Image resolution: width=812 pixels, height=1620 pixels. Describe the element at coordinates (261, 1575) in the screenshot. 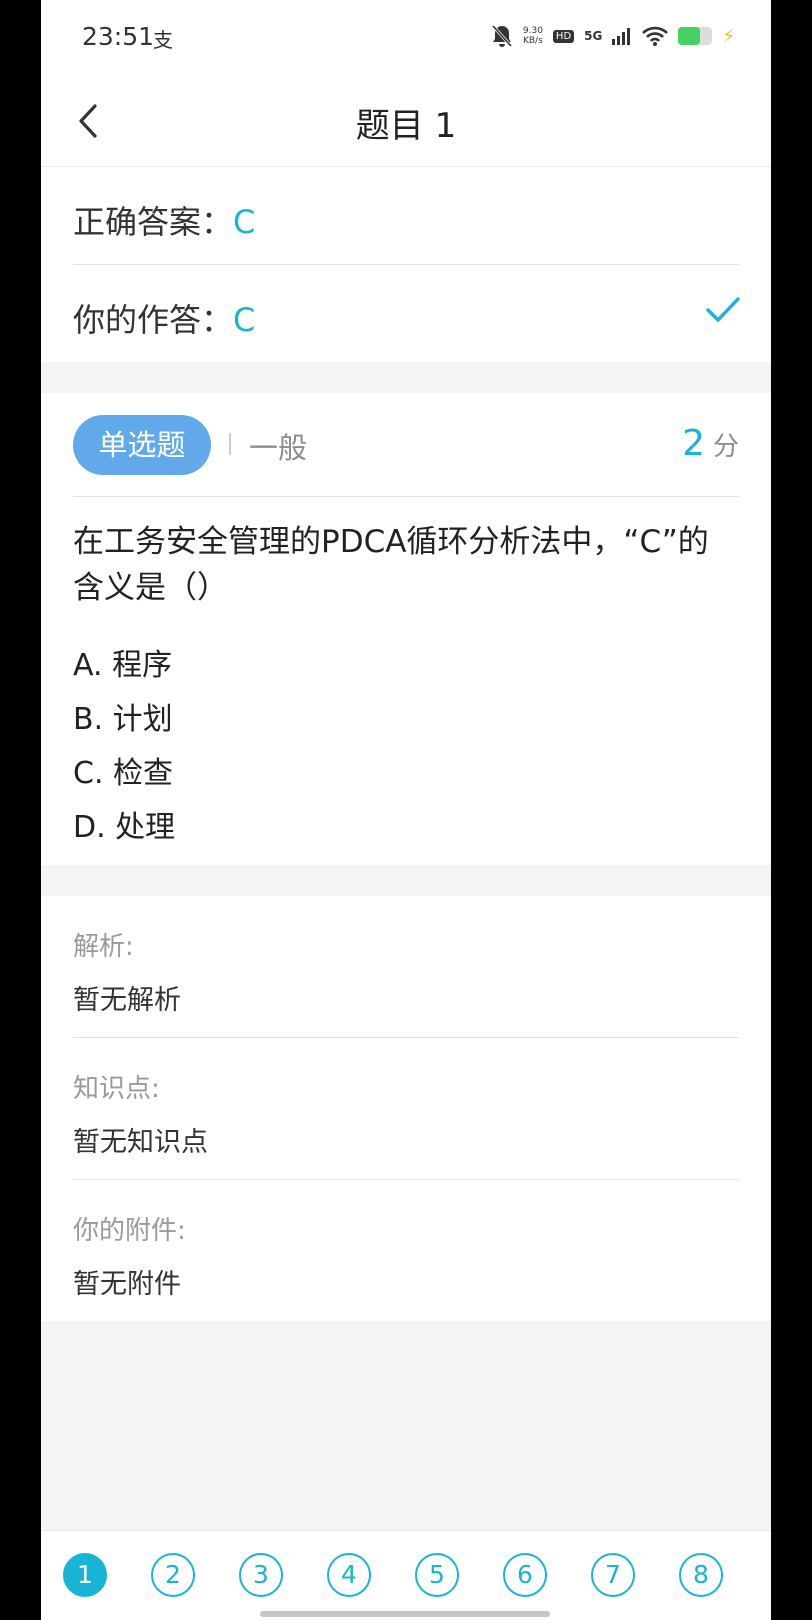

I see `question-number-3: 3` at that location.